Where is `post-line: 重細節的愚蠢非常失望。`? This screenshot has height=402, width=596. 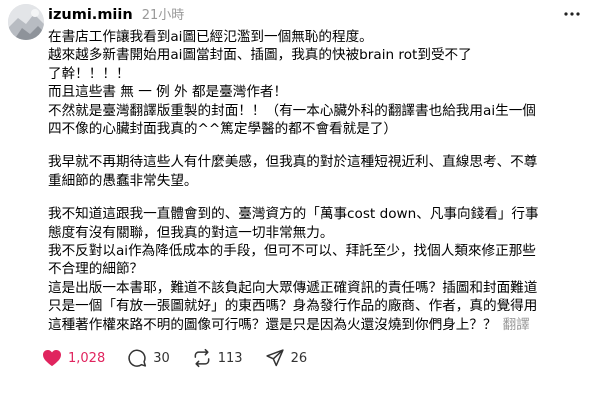 post-line: 重細節的愚蠢非常失望。 is located at coordinates (123, 180).